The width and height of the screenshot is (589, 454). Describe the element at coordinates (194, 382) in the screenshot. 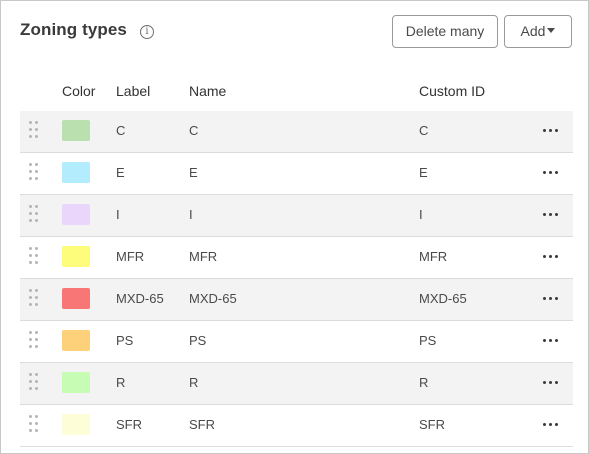

I see `name-cell: R` at that location.